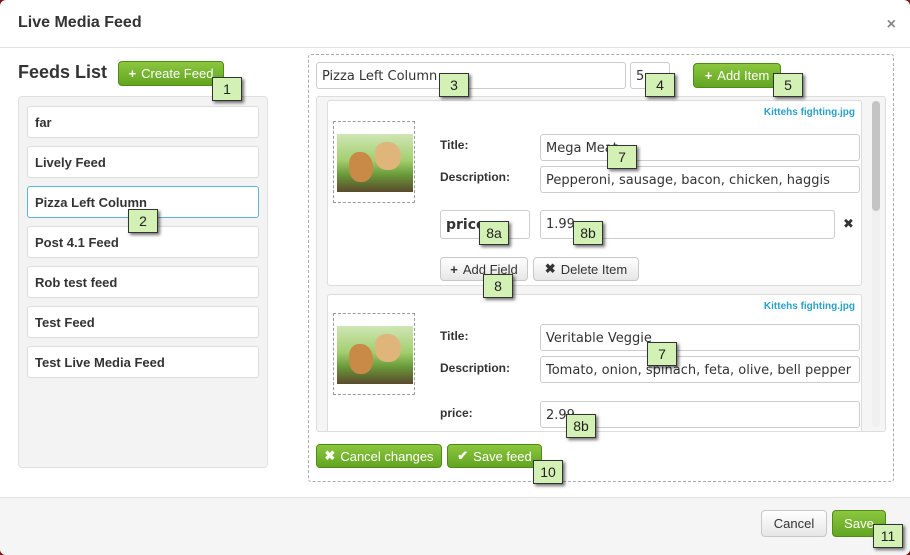  I want to click on custom-field-label: price:, so click(456, 413).